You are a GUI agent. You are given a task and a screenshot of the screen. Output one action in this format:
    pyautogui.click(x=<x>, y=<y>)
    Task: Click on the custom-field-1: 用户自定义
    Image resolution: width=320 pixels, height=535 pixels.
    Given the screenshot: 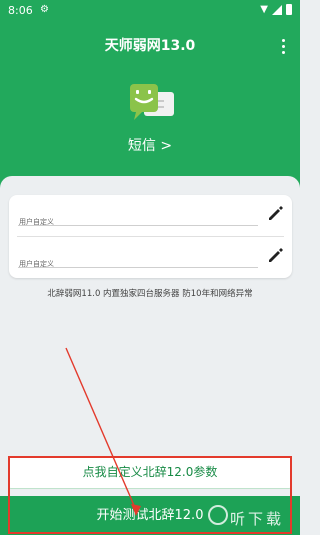 What is the action you would take?
    pyautogui.click(x=150, y=215)
    